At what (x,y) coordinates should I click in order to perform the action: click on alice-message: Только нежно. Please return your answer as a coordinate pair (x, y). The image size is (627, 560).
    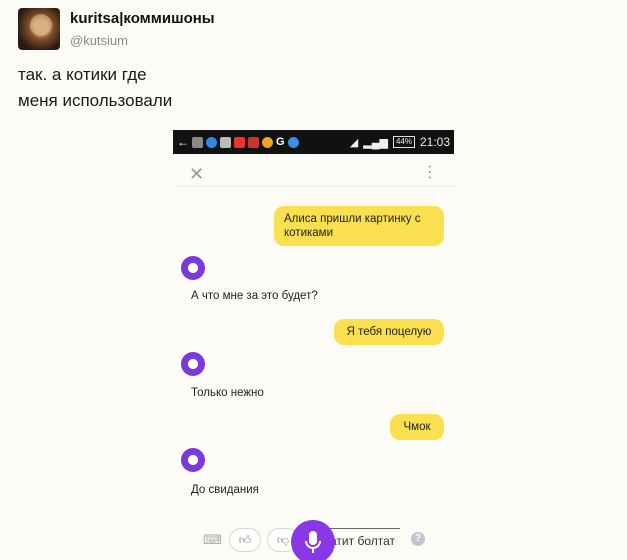
    Looking at the image, I should click on (227, 393).